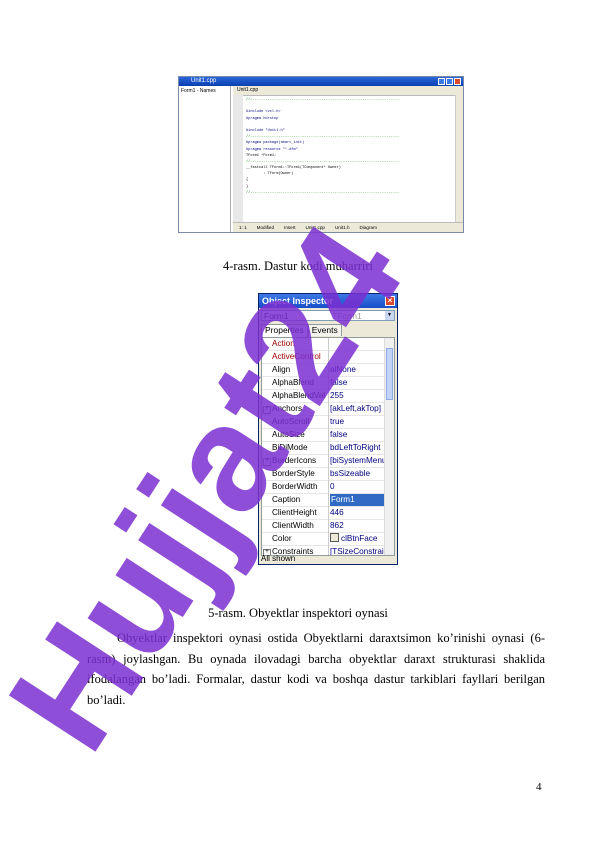 Image resolution: width=596 pixels, height=843 pixels. What do you see at coordinates (293, 525) in the screenshot?
I see `property-name: ClientWidth` at bounding box center [293, 525].